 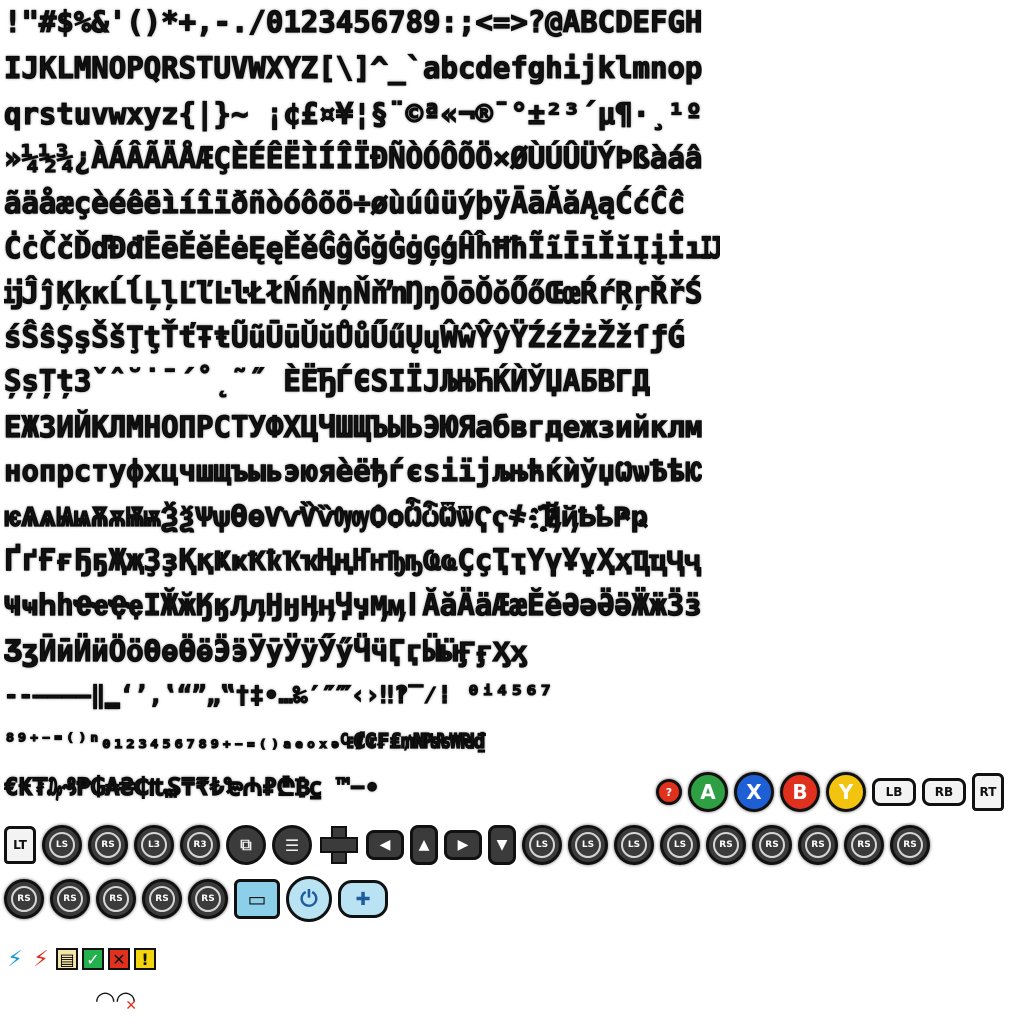 I want to click on lb-icon: LB, so click(x=894, y=792).